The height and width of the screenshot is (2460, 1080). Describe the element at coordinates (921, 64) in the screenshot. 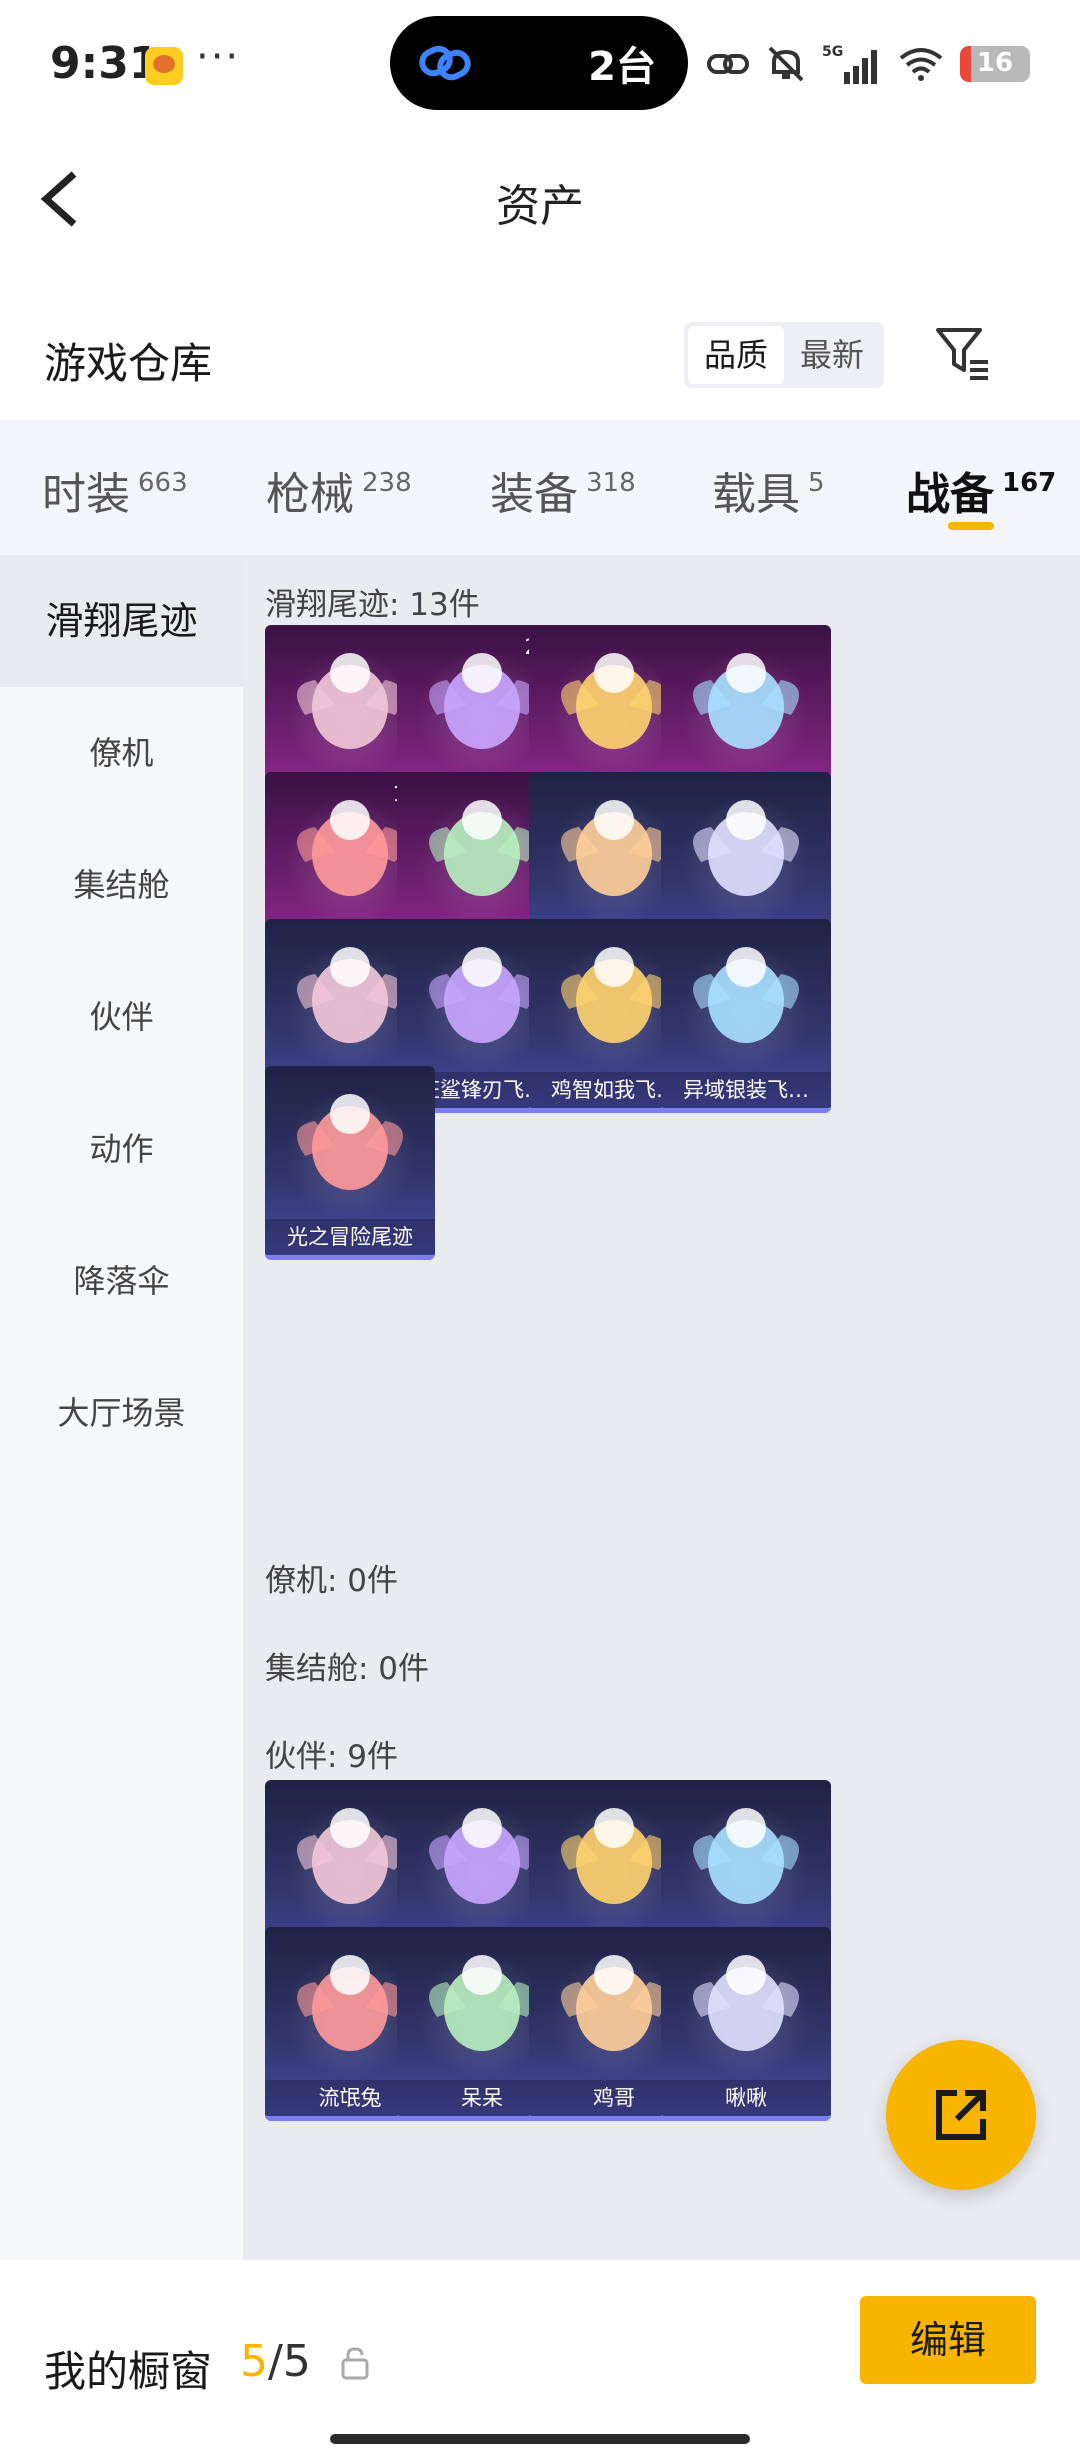

I see `wifi-icon` at that location.